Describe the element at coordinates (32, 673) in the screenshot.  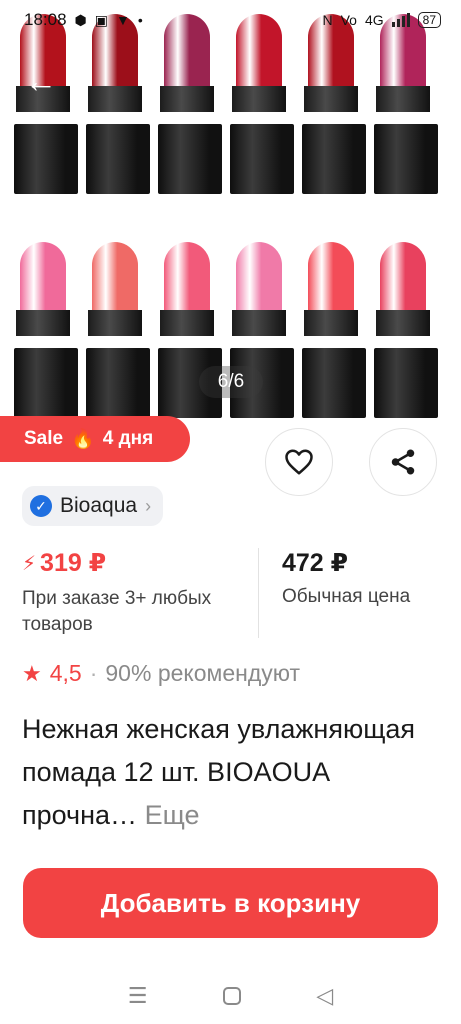
I see `star-icon: ★` at that location.